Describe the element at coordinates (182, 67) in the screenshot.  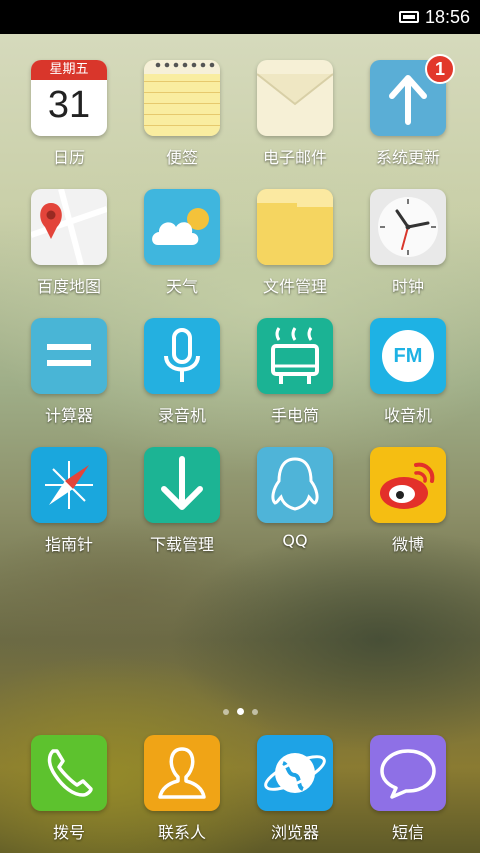
I see `notepad-rings` at that location.